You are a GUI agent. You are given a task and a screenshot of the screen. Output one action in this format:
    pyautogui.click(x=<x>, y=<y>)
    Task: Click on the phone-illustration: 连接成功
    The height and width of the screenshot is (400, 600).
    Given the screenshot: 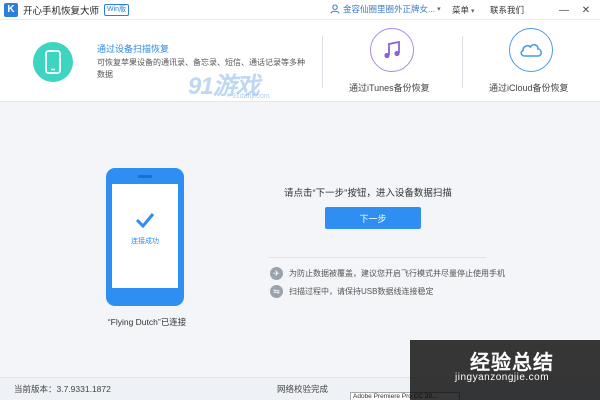 What is the action you would take?
    pyautogui.click(x=145, y=237)
    